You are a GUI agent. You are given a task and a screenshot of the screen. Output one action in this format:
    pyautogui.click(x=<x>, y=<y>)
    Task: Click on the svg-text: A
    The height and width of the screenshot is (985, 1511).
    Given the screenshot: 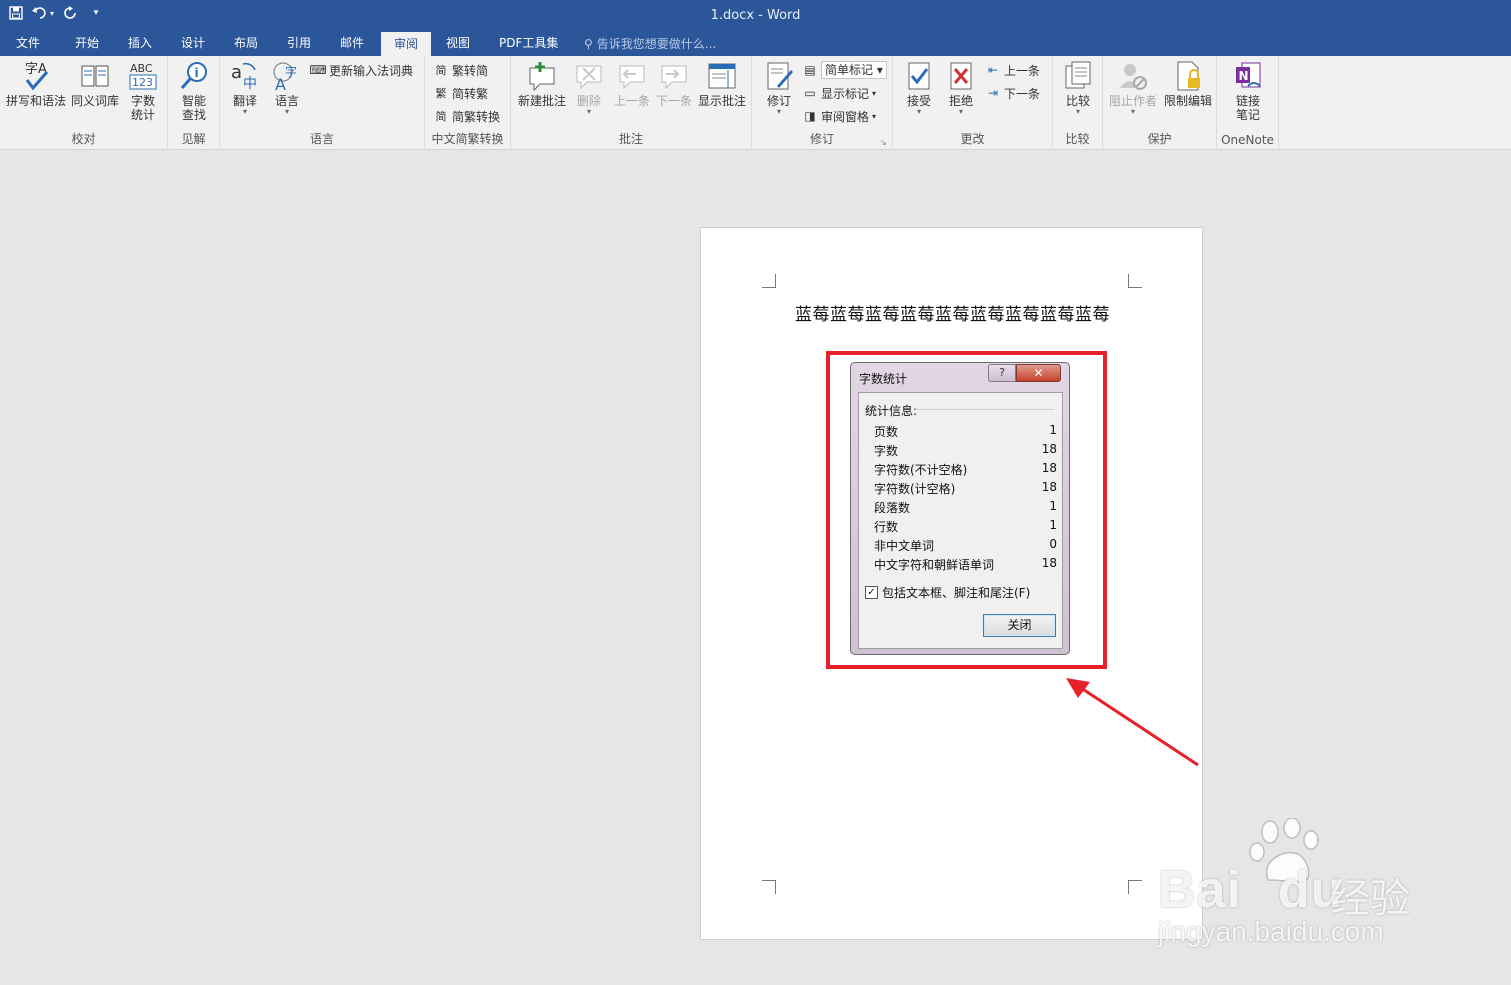 What is the action you would take?
    pyautogui.click(x=280, y=83)
    